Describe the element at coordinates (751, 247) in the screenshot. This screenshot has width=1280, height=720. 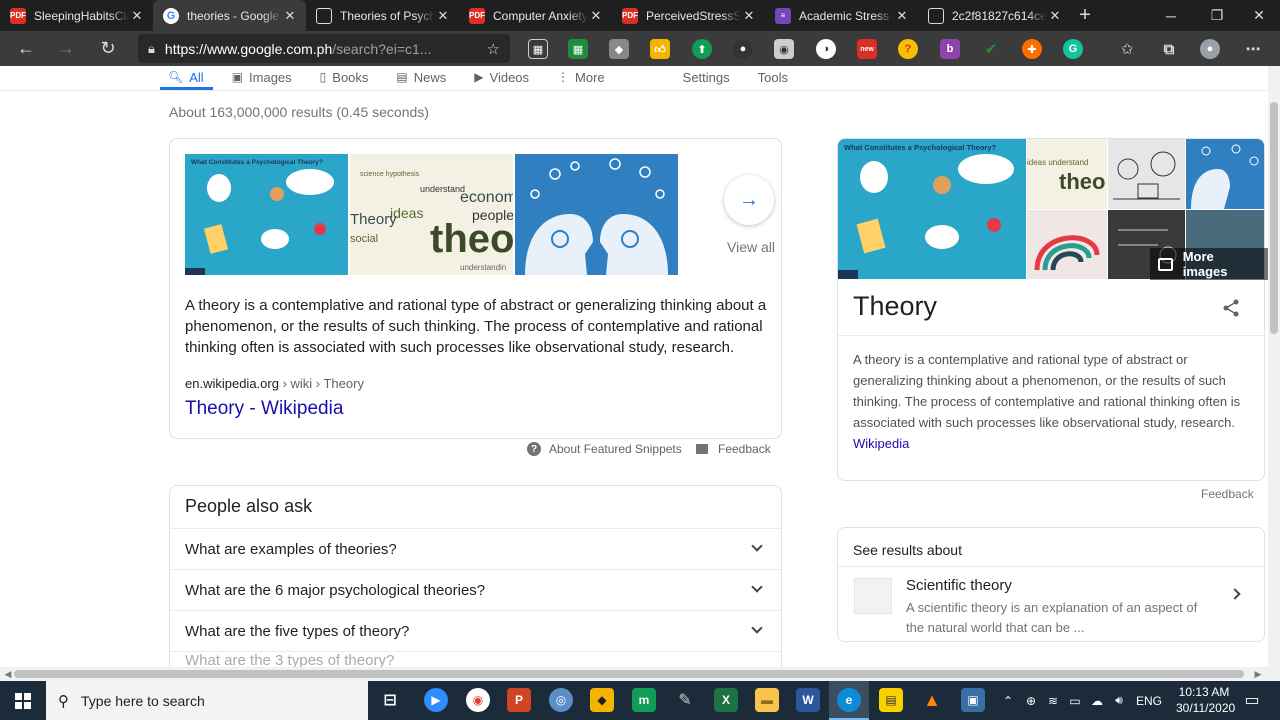
I see `view-all-link: View all` at that location.